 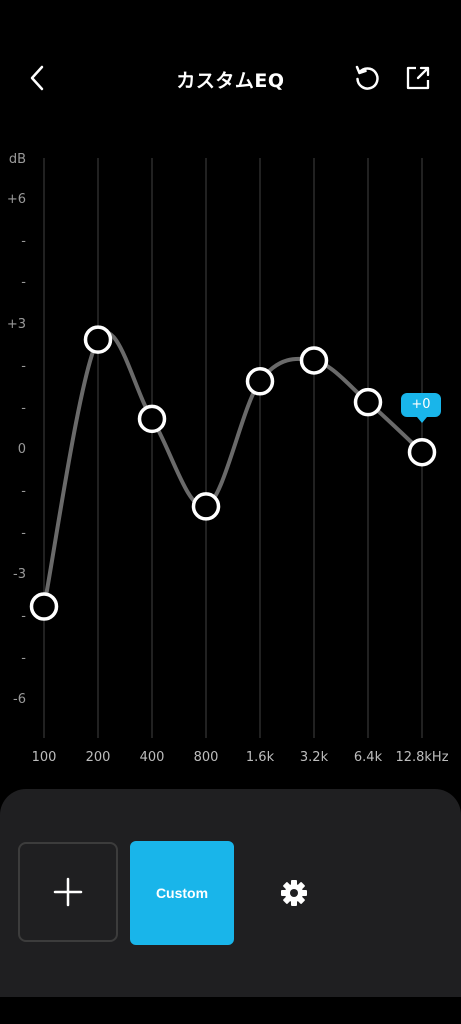 I want to click on custom-preset-button: Custom, so click(x=182, y=893).